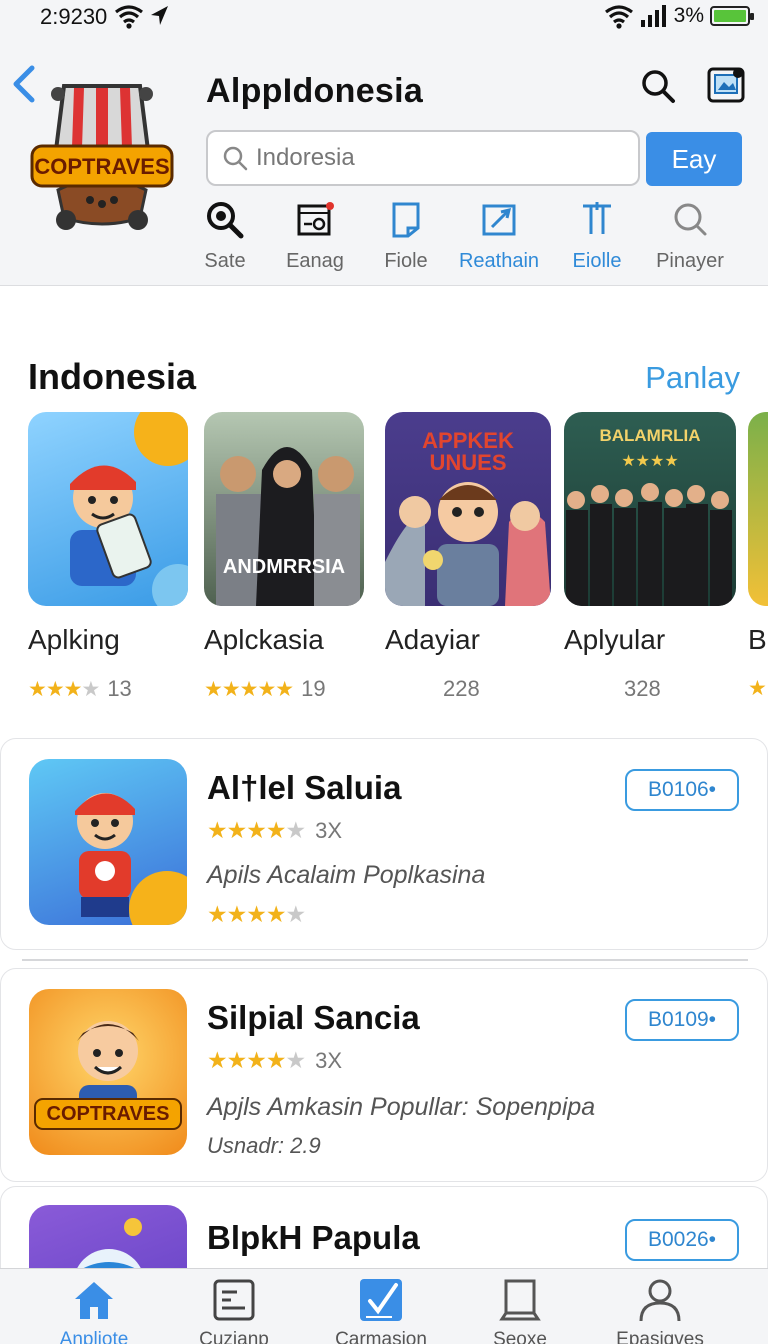  What do you see at coordinates (313, 688) in the screenshot?
I see `rating-count: 19` at bounding box center [313, 688].